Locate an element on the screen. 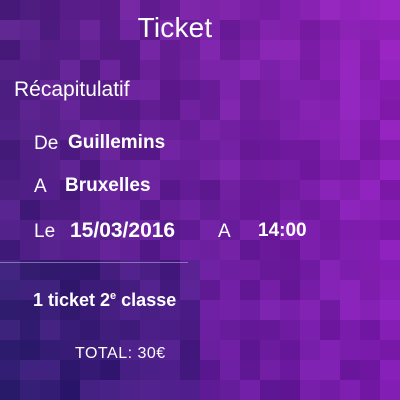  from-station-value: Guillemins is located at coordinates (117, 142).